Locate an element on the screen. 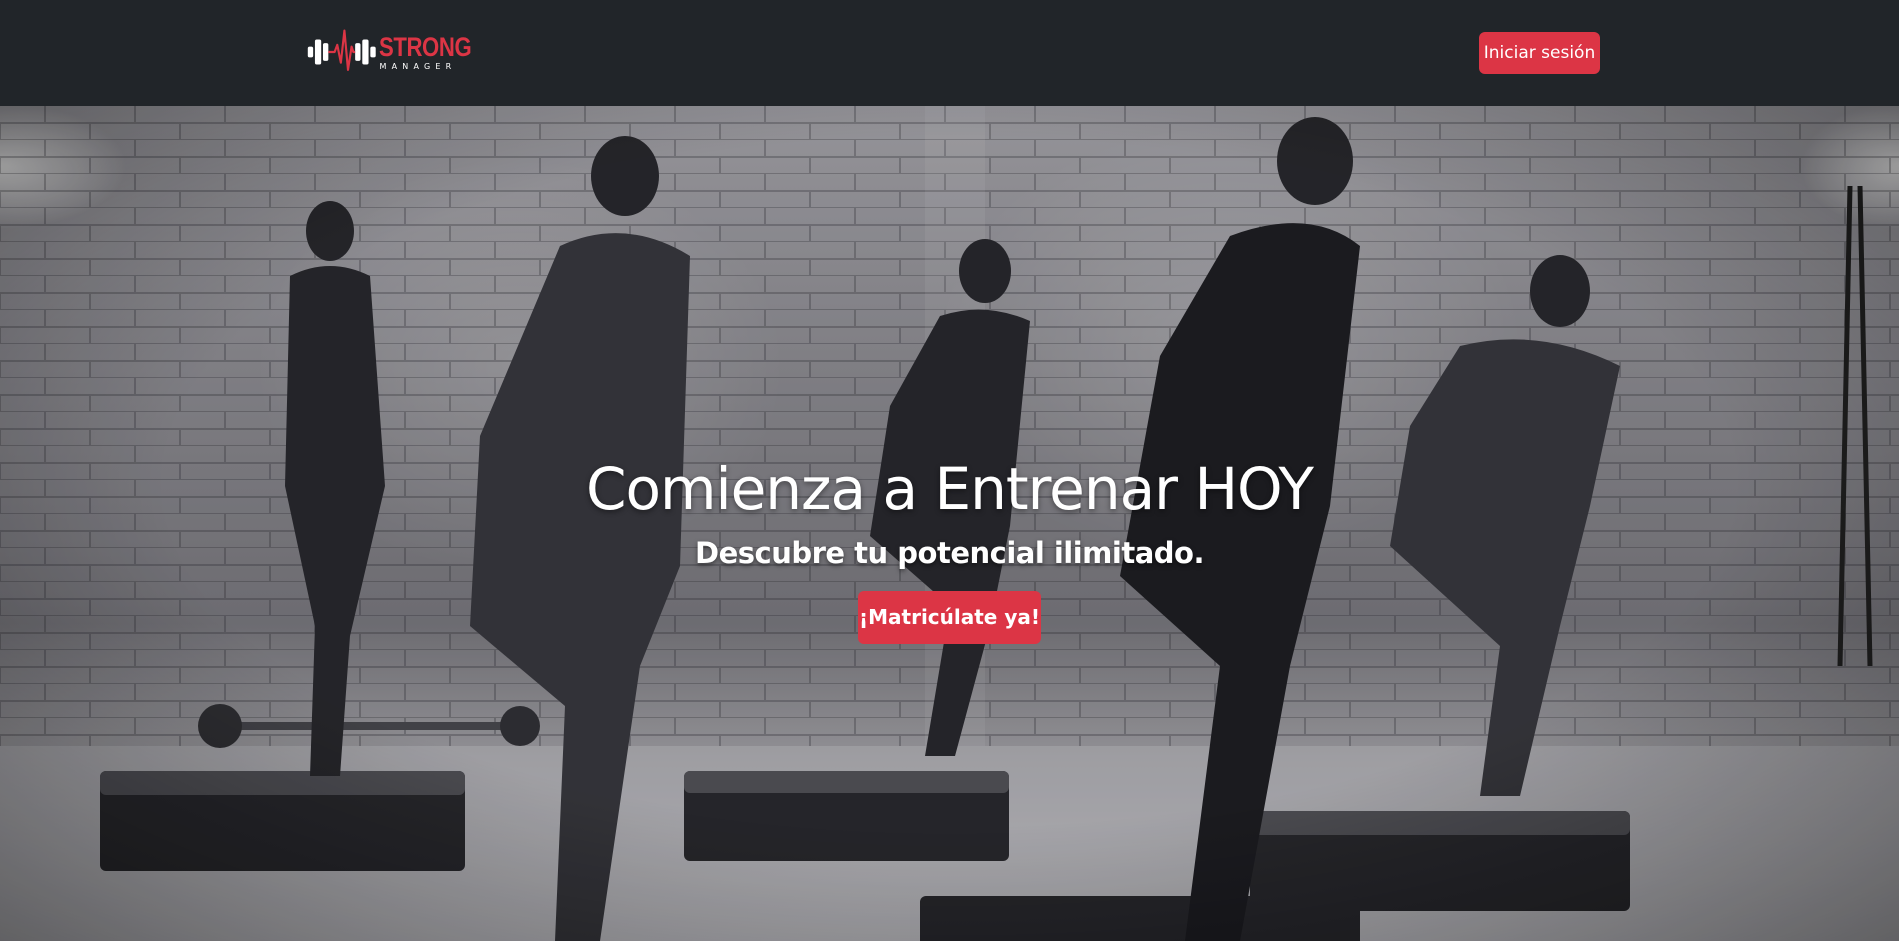 This screenshot has height=941, width=1899. brand-name: STRONG is located at coordinates (425, 46).